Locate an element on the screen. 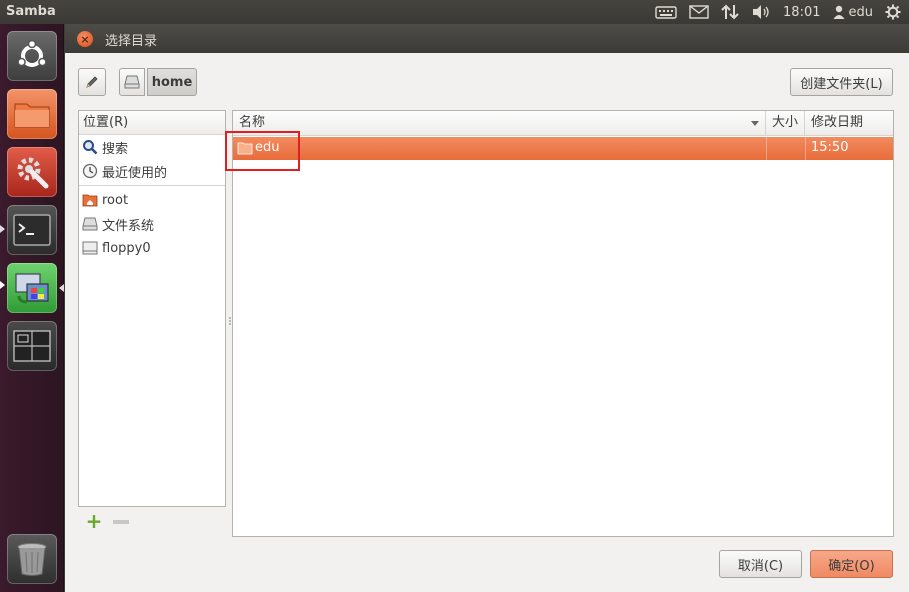 The image size is (909, 592). system-settings-launcher-button is located at coordinates (32, 172).